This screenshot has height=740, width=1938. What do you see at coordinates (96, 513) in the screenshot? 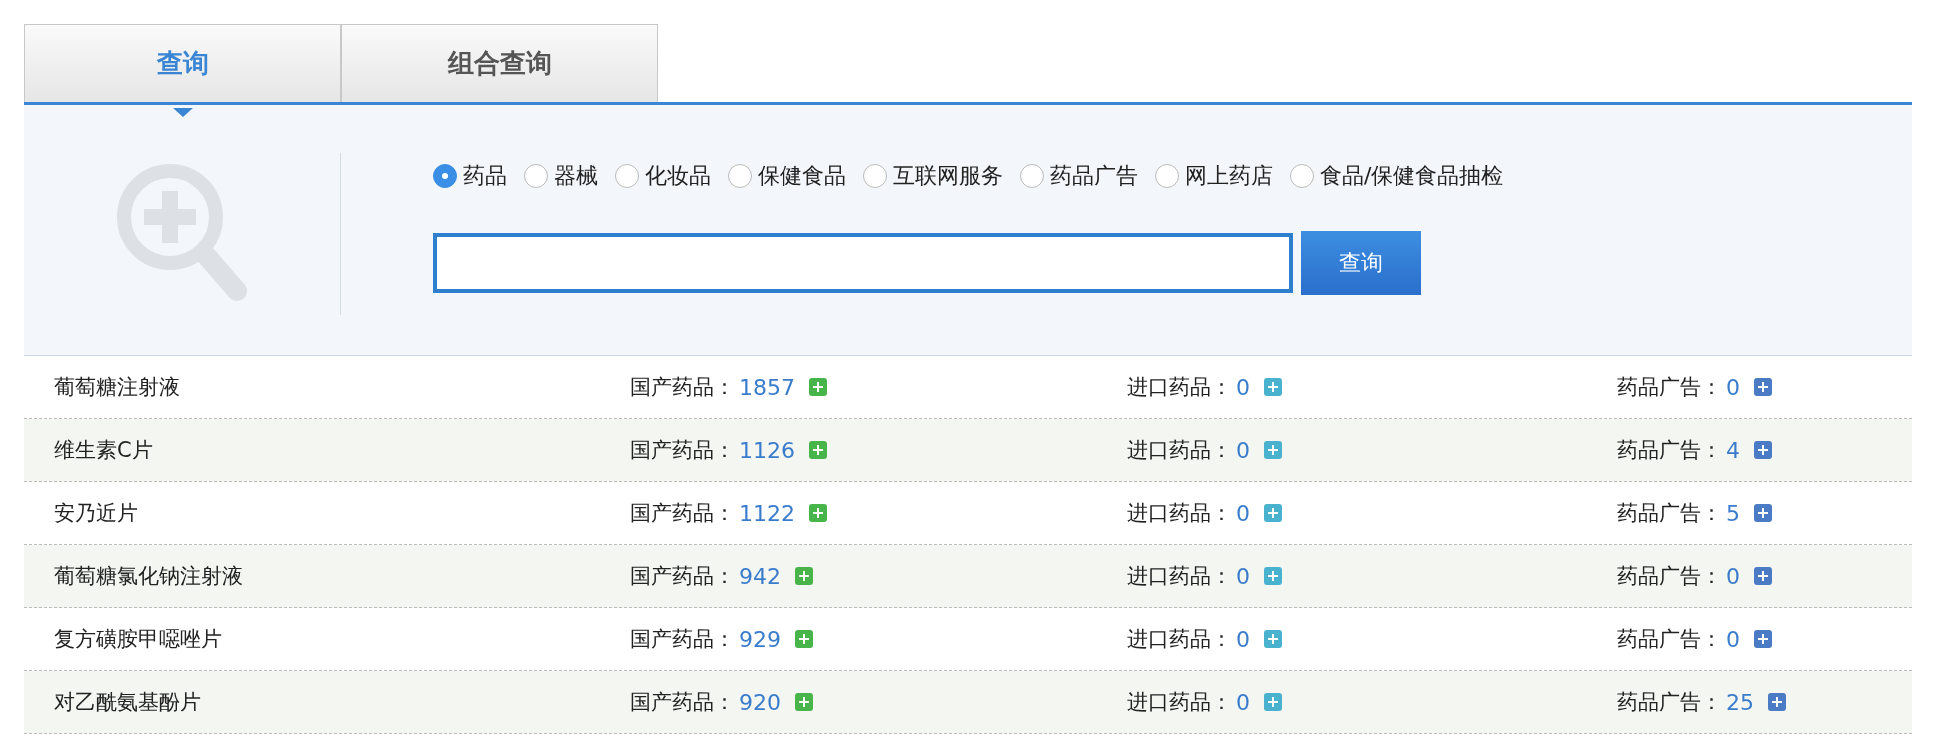
I see `drug-name: 安乃近片` at bounding box center [96, 513].